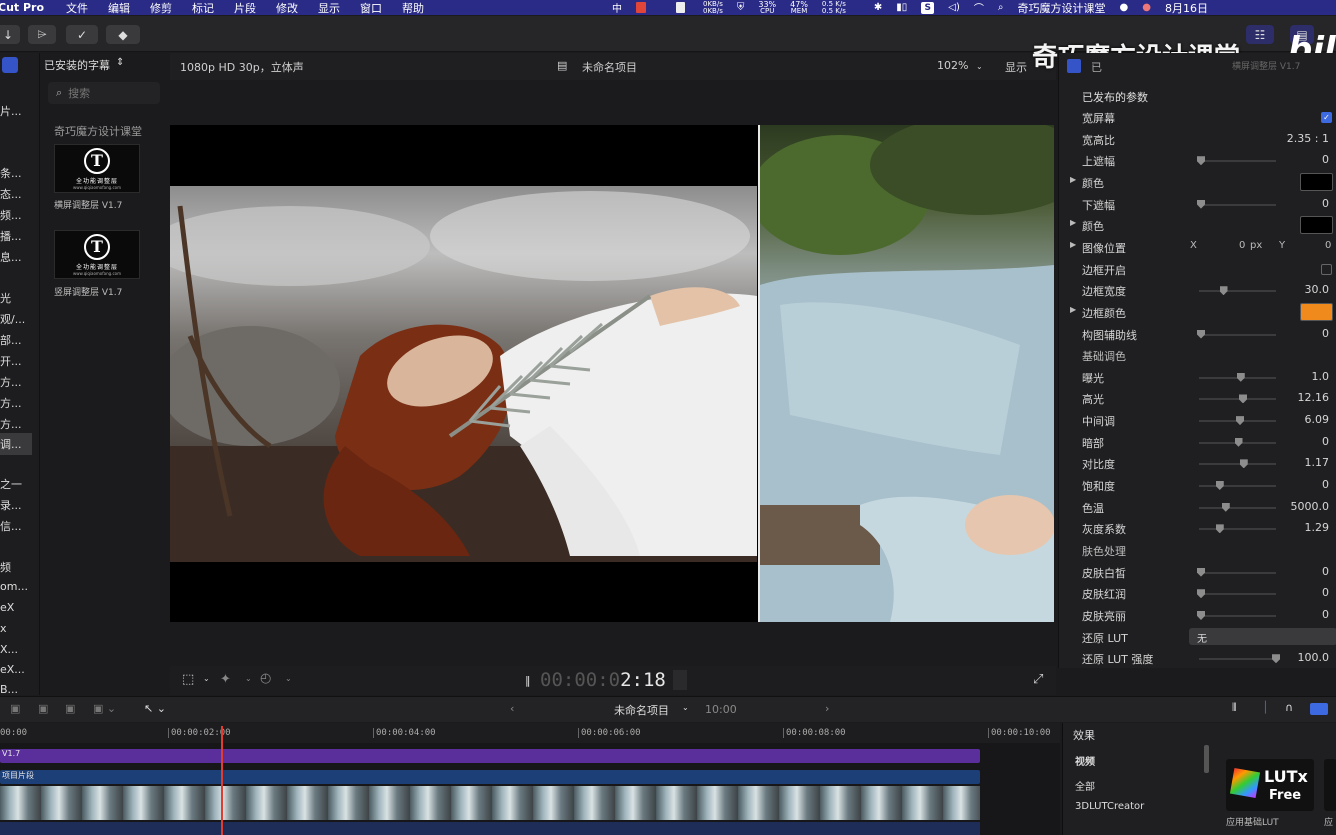 Image resolution: width=1336 pixels, height=835 pixels. I want to click on param-value: 2.35 : 1, so click(1308, 138).